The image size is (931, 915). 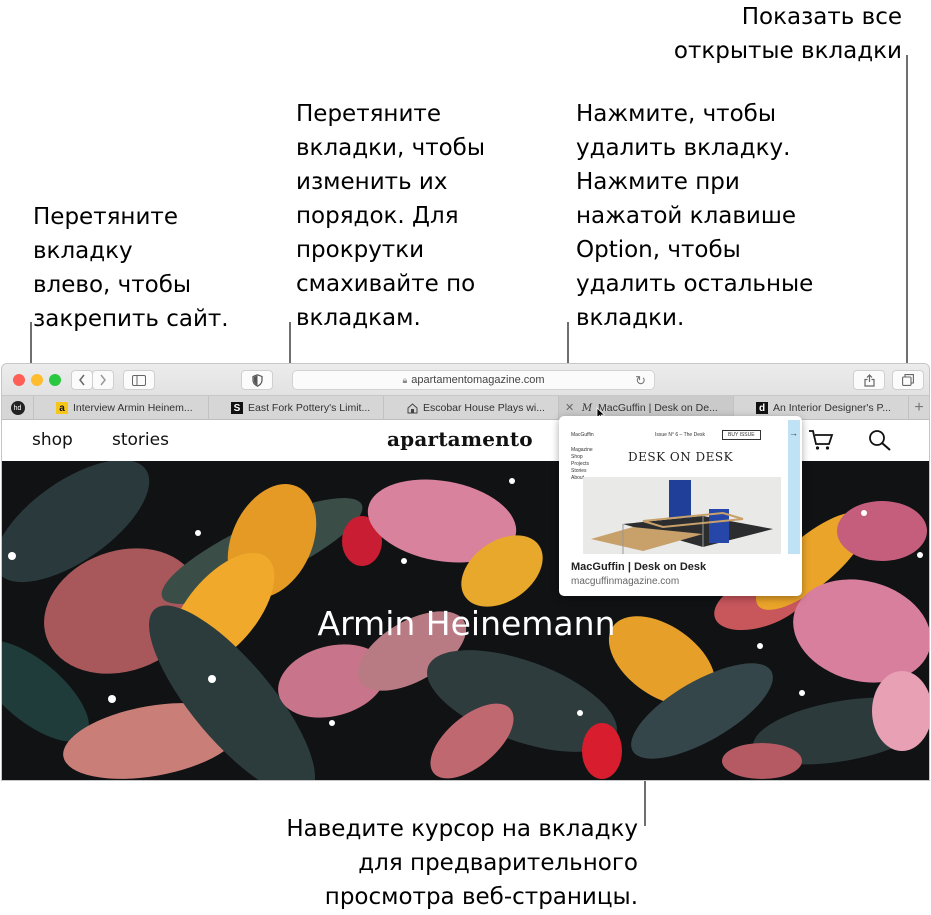 I want to click on privacy-report-button, so click(x=257, y=380).